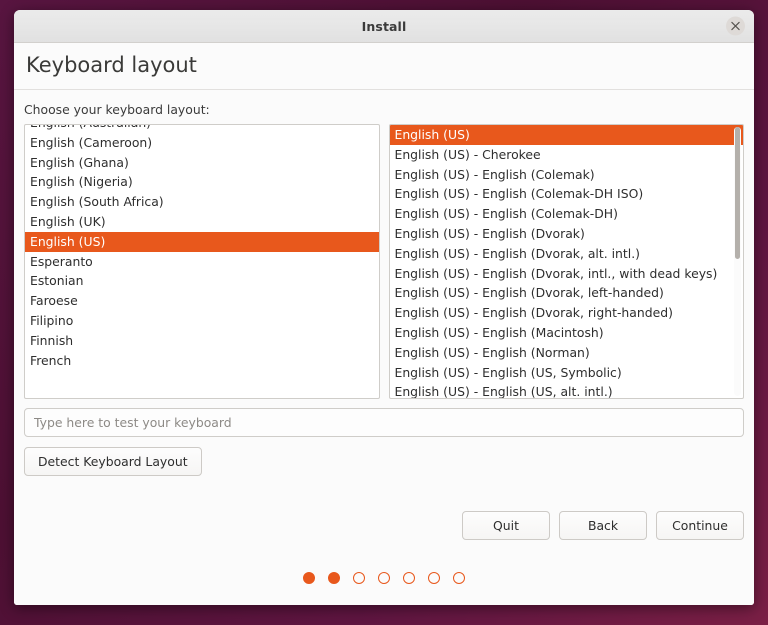 This screenshot has height=625, width=768. I want to click on list-item: French, so click(202, 361).